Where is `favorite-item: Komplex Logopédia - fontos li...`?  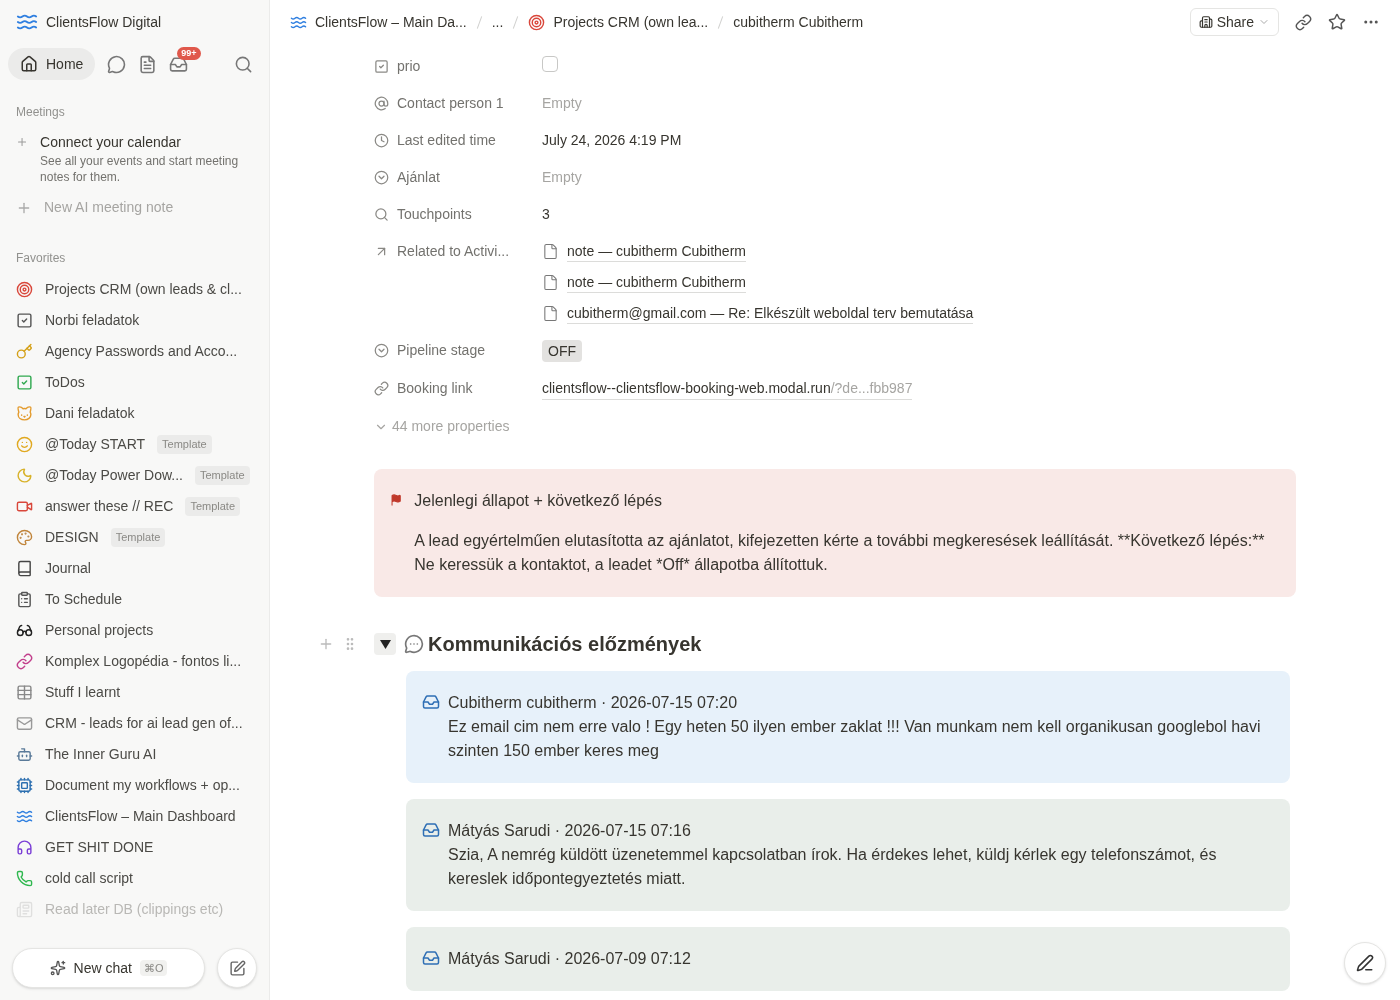 favorite-item: Komplex Logopédia - fontos li... is located at coordinates (143, 661).